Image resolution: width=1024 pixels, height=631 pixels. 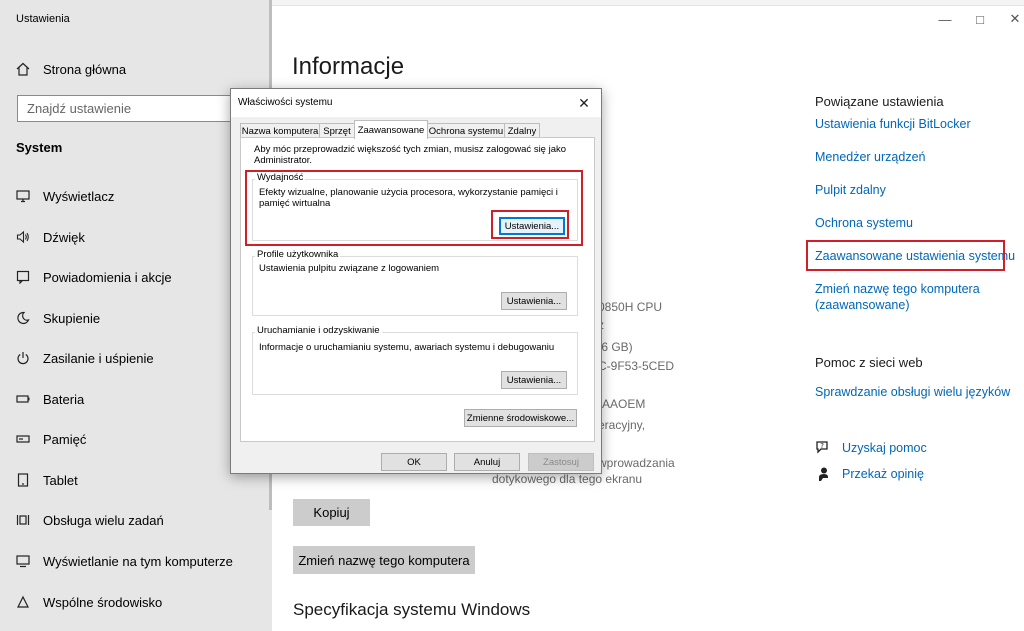 What do you see at coordinates (622, 425) in the screenshot?
I see `device-spec-text: eracyjny,` at bounding box center [622, 425].